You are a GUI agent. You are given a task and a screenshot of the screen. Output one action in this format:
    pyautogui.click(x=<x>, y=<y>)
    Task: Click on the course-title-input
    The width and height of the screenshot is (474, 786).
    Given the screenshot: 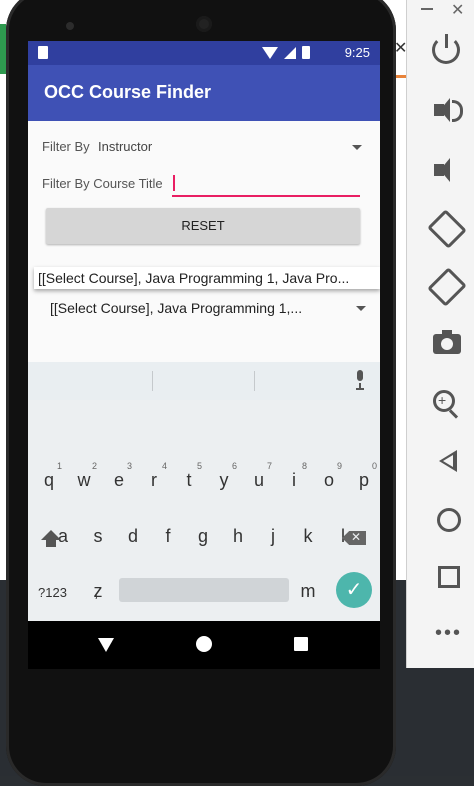 What is the action you would take?
    pyautogui.click(x=266, y=185)
    